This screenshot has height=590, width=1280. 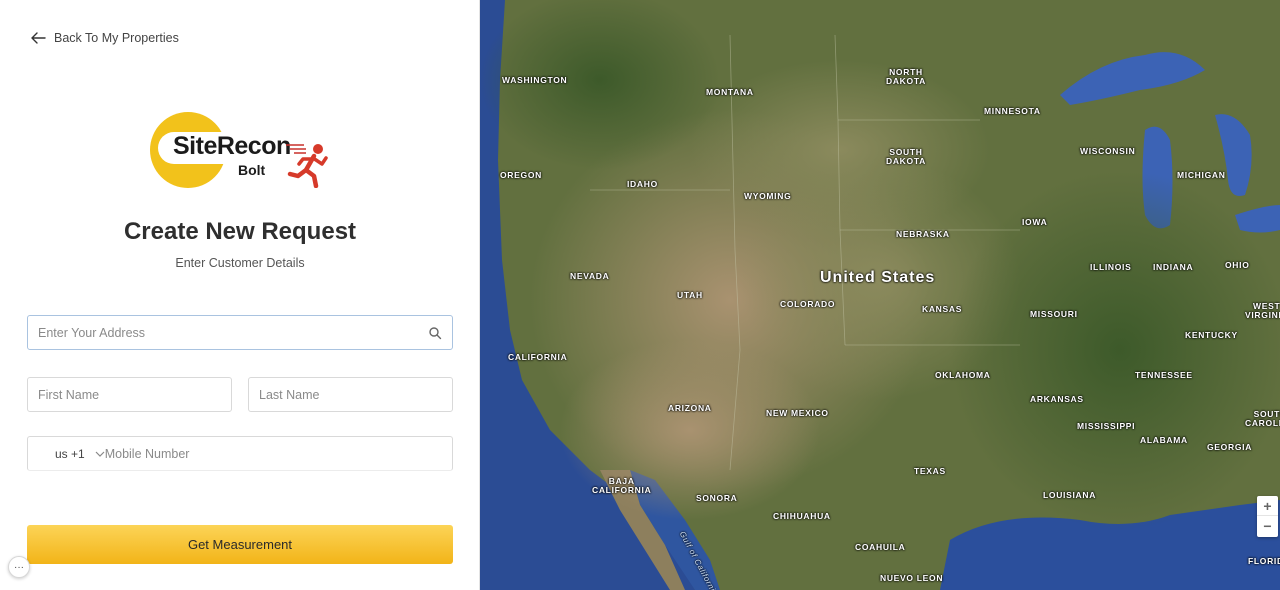 What do you see at coordinates (1057, 399) in the screenshot?
I see `state-label-arkansas: ARKANSAS` at bounding box center [1057, 399].